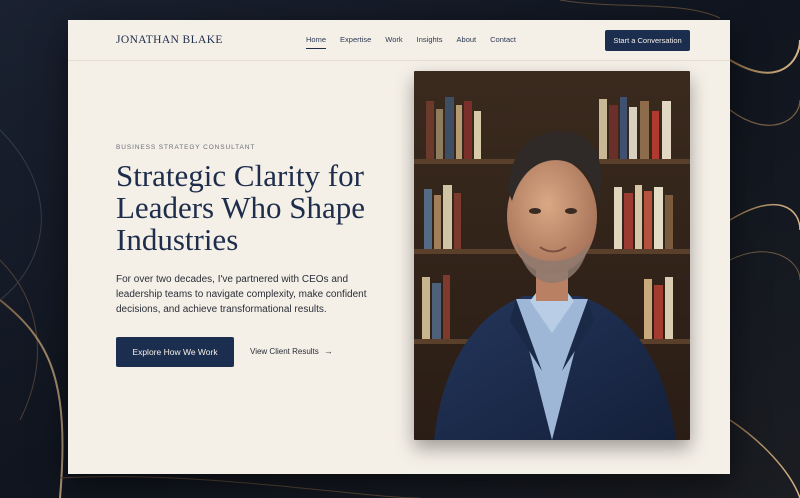 Image resolution: width=800 pixels, height=498 pixels. Describe the element at coordinates (169, 40) in the screenshot. I see `brand-logo: JONATHAN BLAKE` at that location.